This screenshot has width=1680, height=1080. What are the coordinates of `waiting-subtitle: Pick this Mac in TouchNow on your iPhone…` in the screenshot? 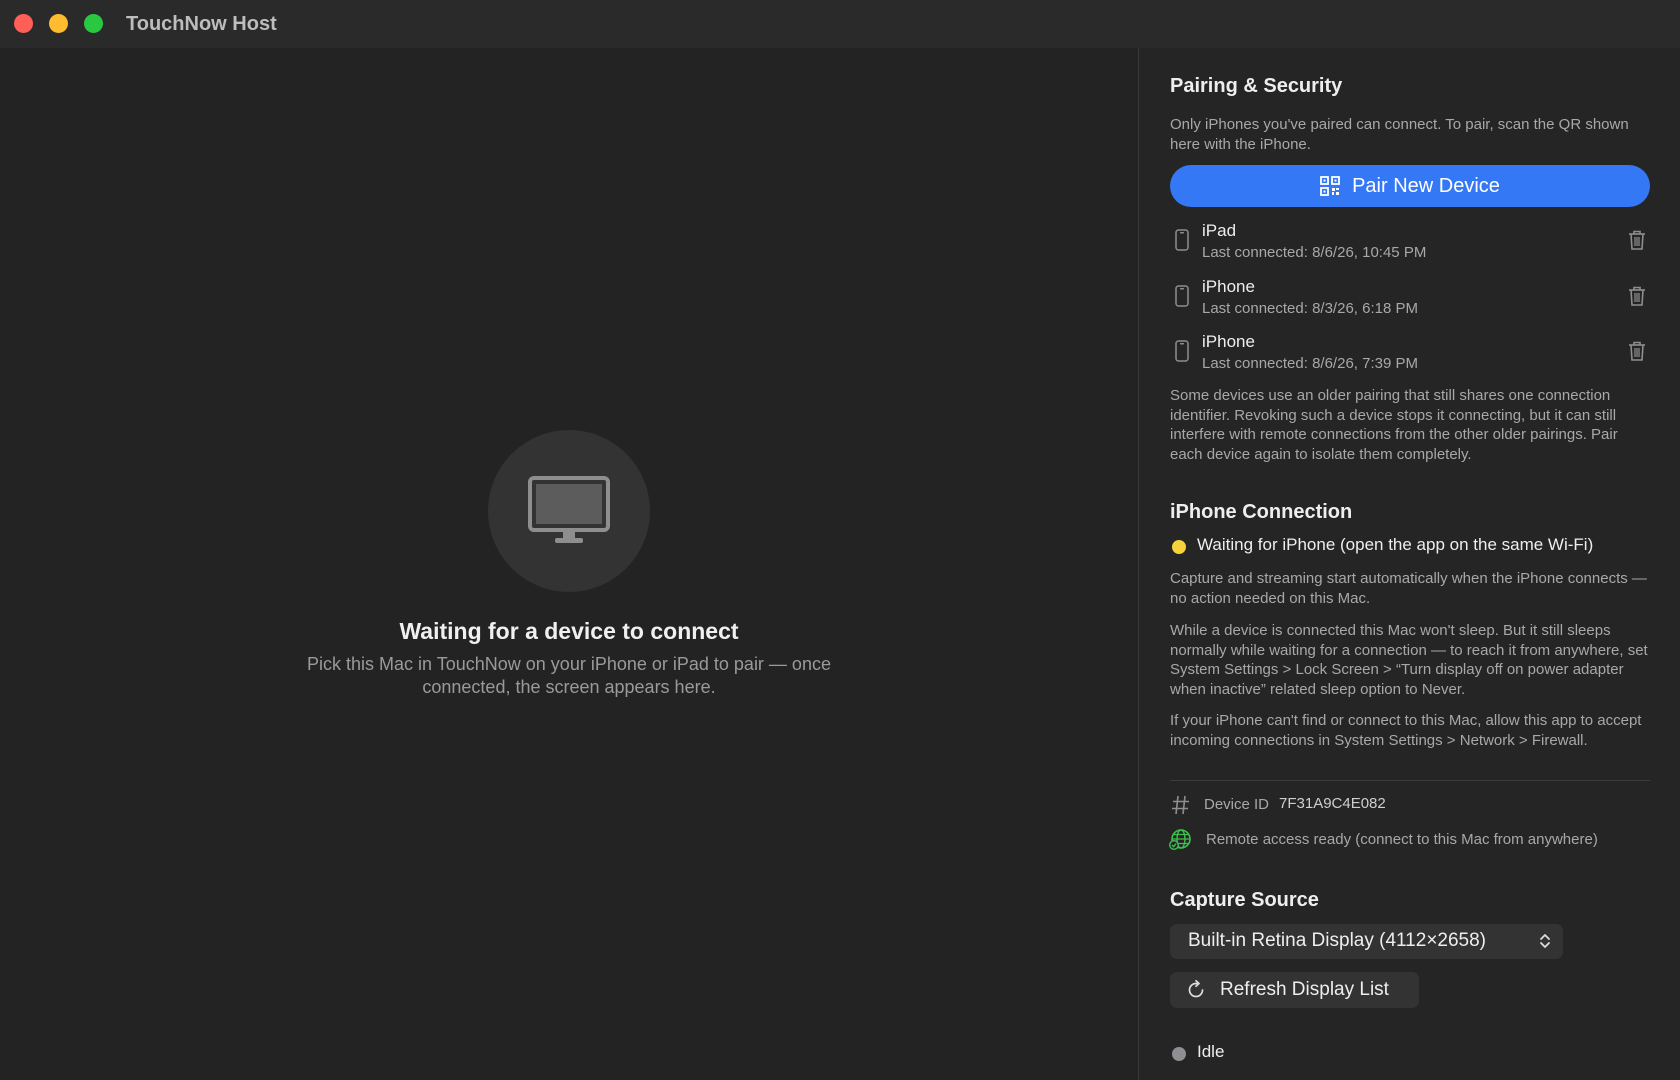 It's located at (569, 675).